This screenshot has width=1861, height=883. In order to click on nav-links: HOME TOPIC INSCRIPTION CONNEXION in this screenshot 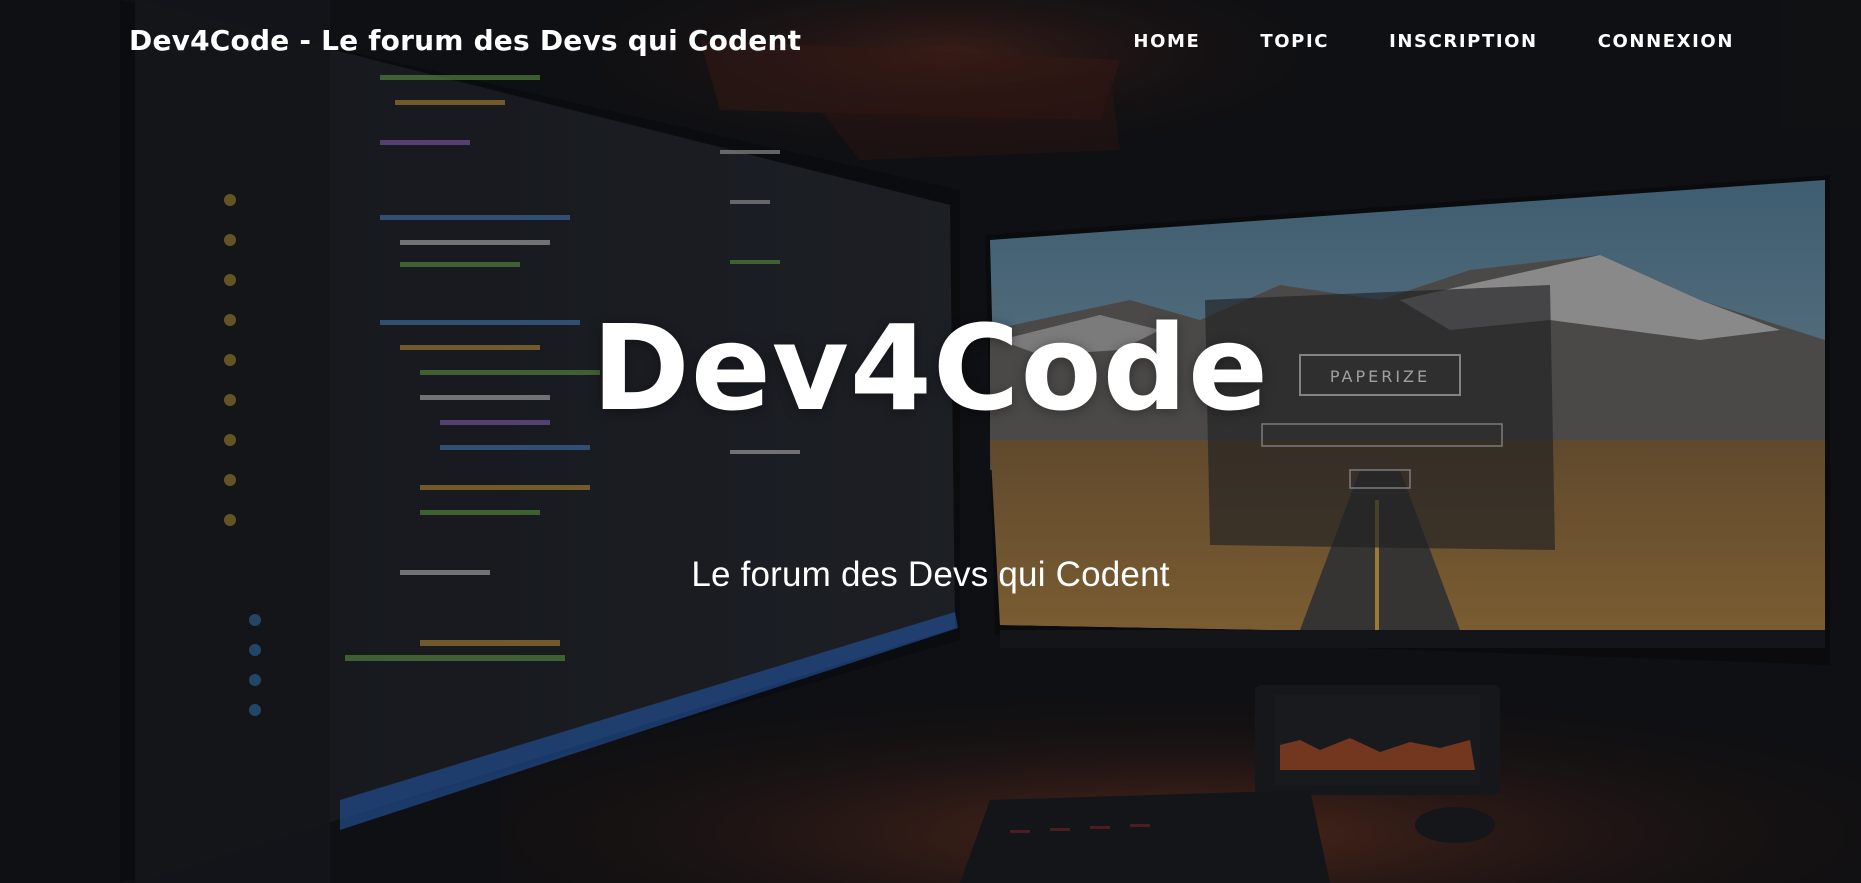, I will do `click(1403, 41)`.